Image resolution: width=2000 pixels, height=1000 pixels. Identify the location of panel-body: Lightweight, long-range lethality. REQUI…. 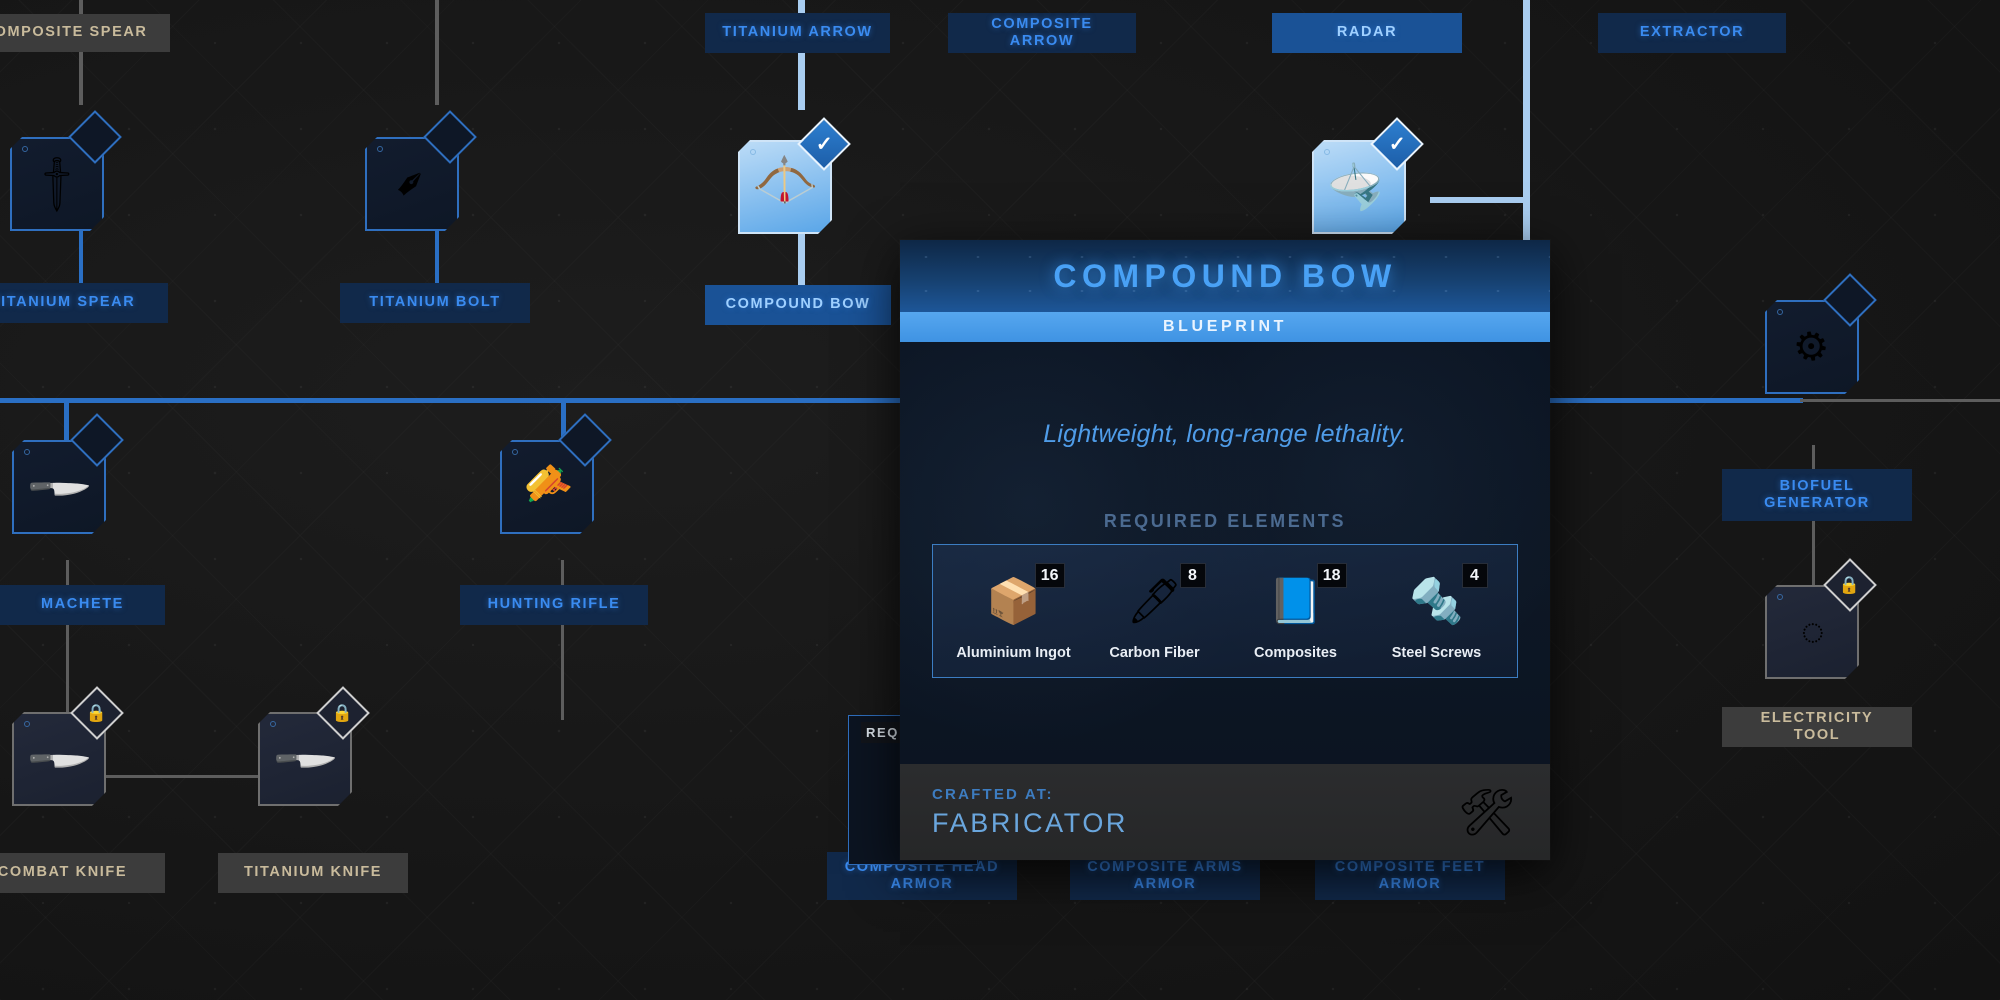
(1225, 553).